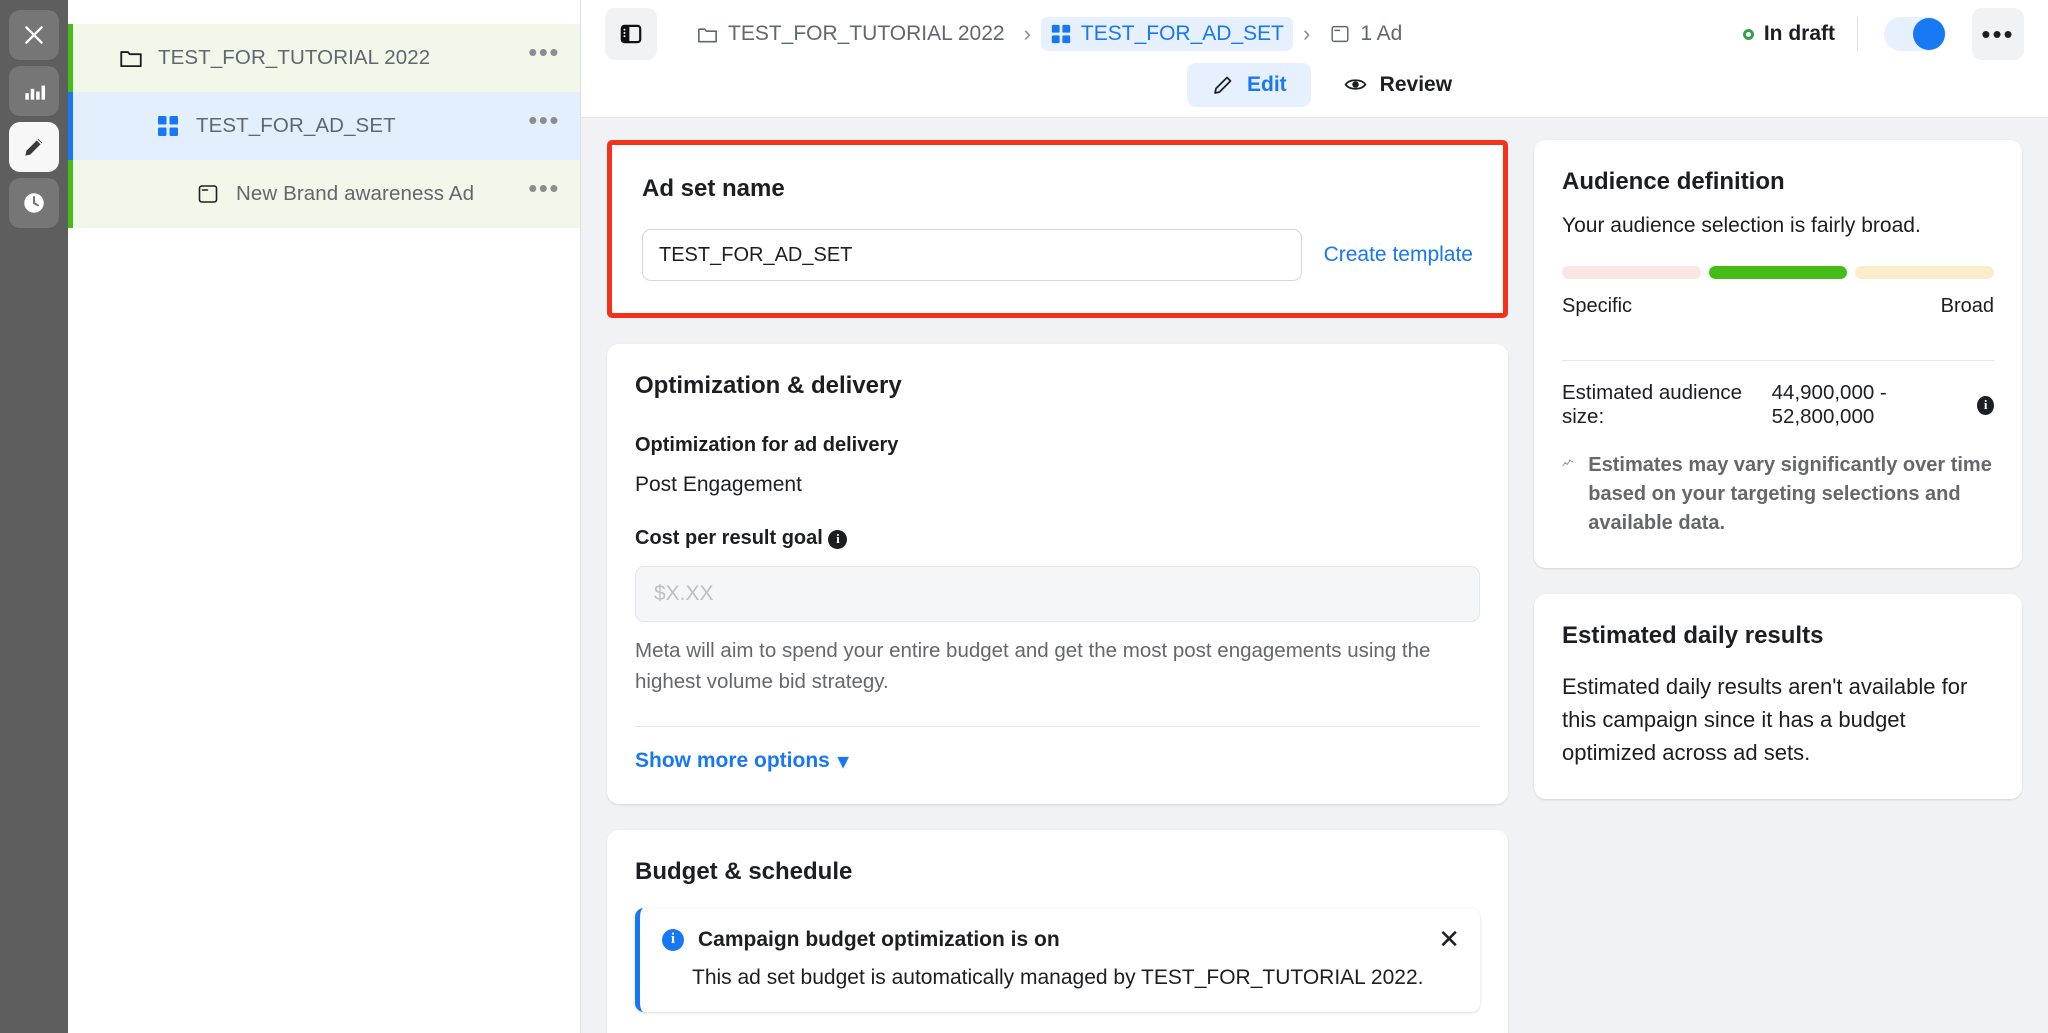 The image size is (2048, 1033). Describe the element at coordinates (1673, 181) in the screenshot. I see `audience-definition-title: Audience definition` at that location.